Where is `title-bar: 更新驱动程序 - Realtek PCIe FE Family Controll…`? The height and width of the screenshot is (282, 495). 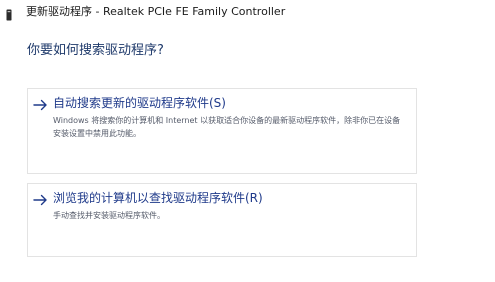 title-bar: 更新驱动程序 - Realtek PCIe FE Family Controll… is located at coordinates (247, 13).